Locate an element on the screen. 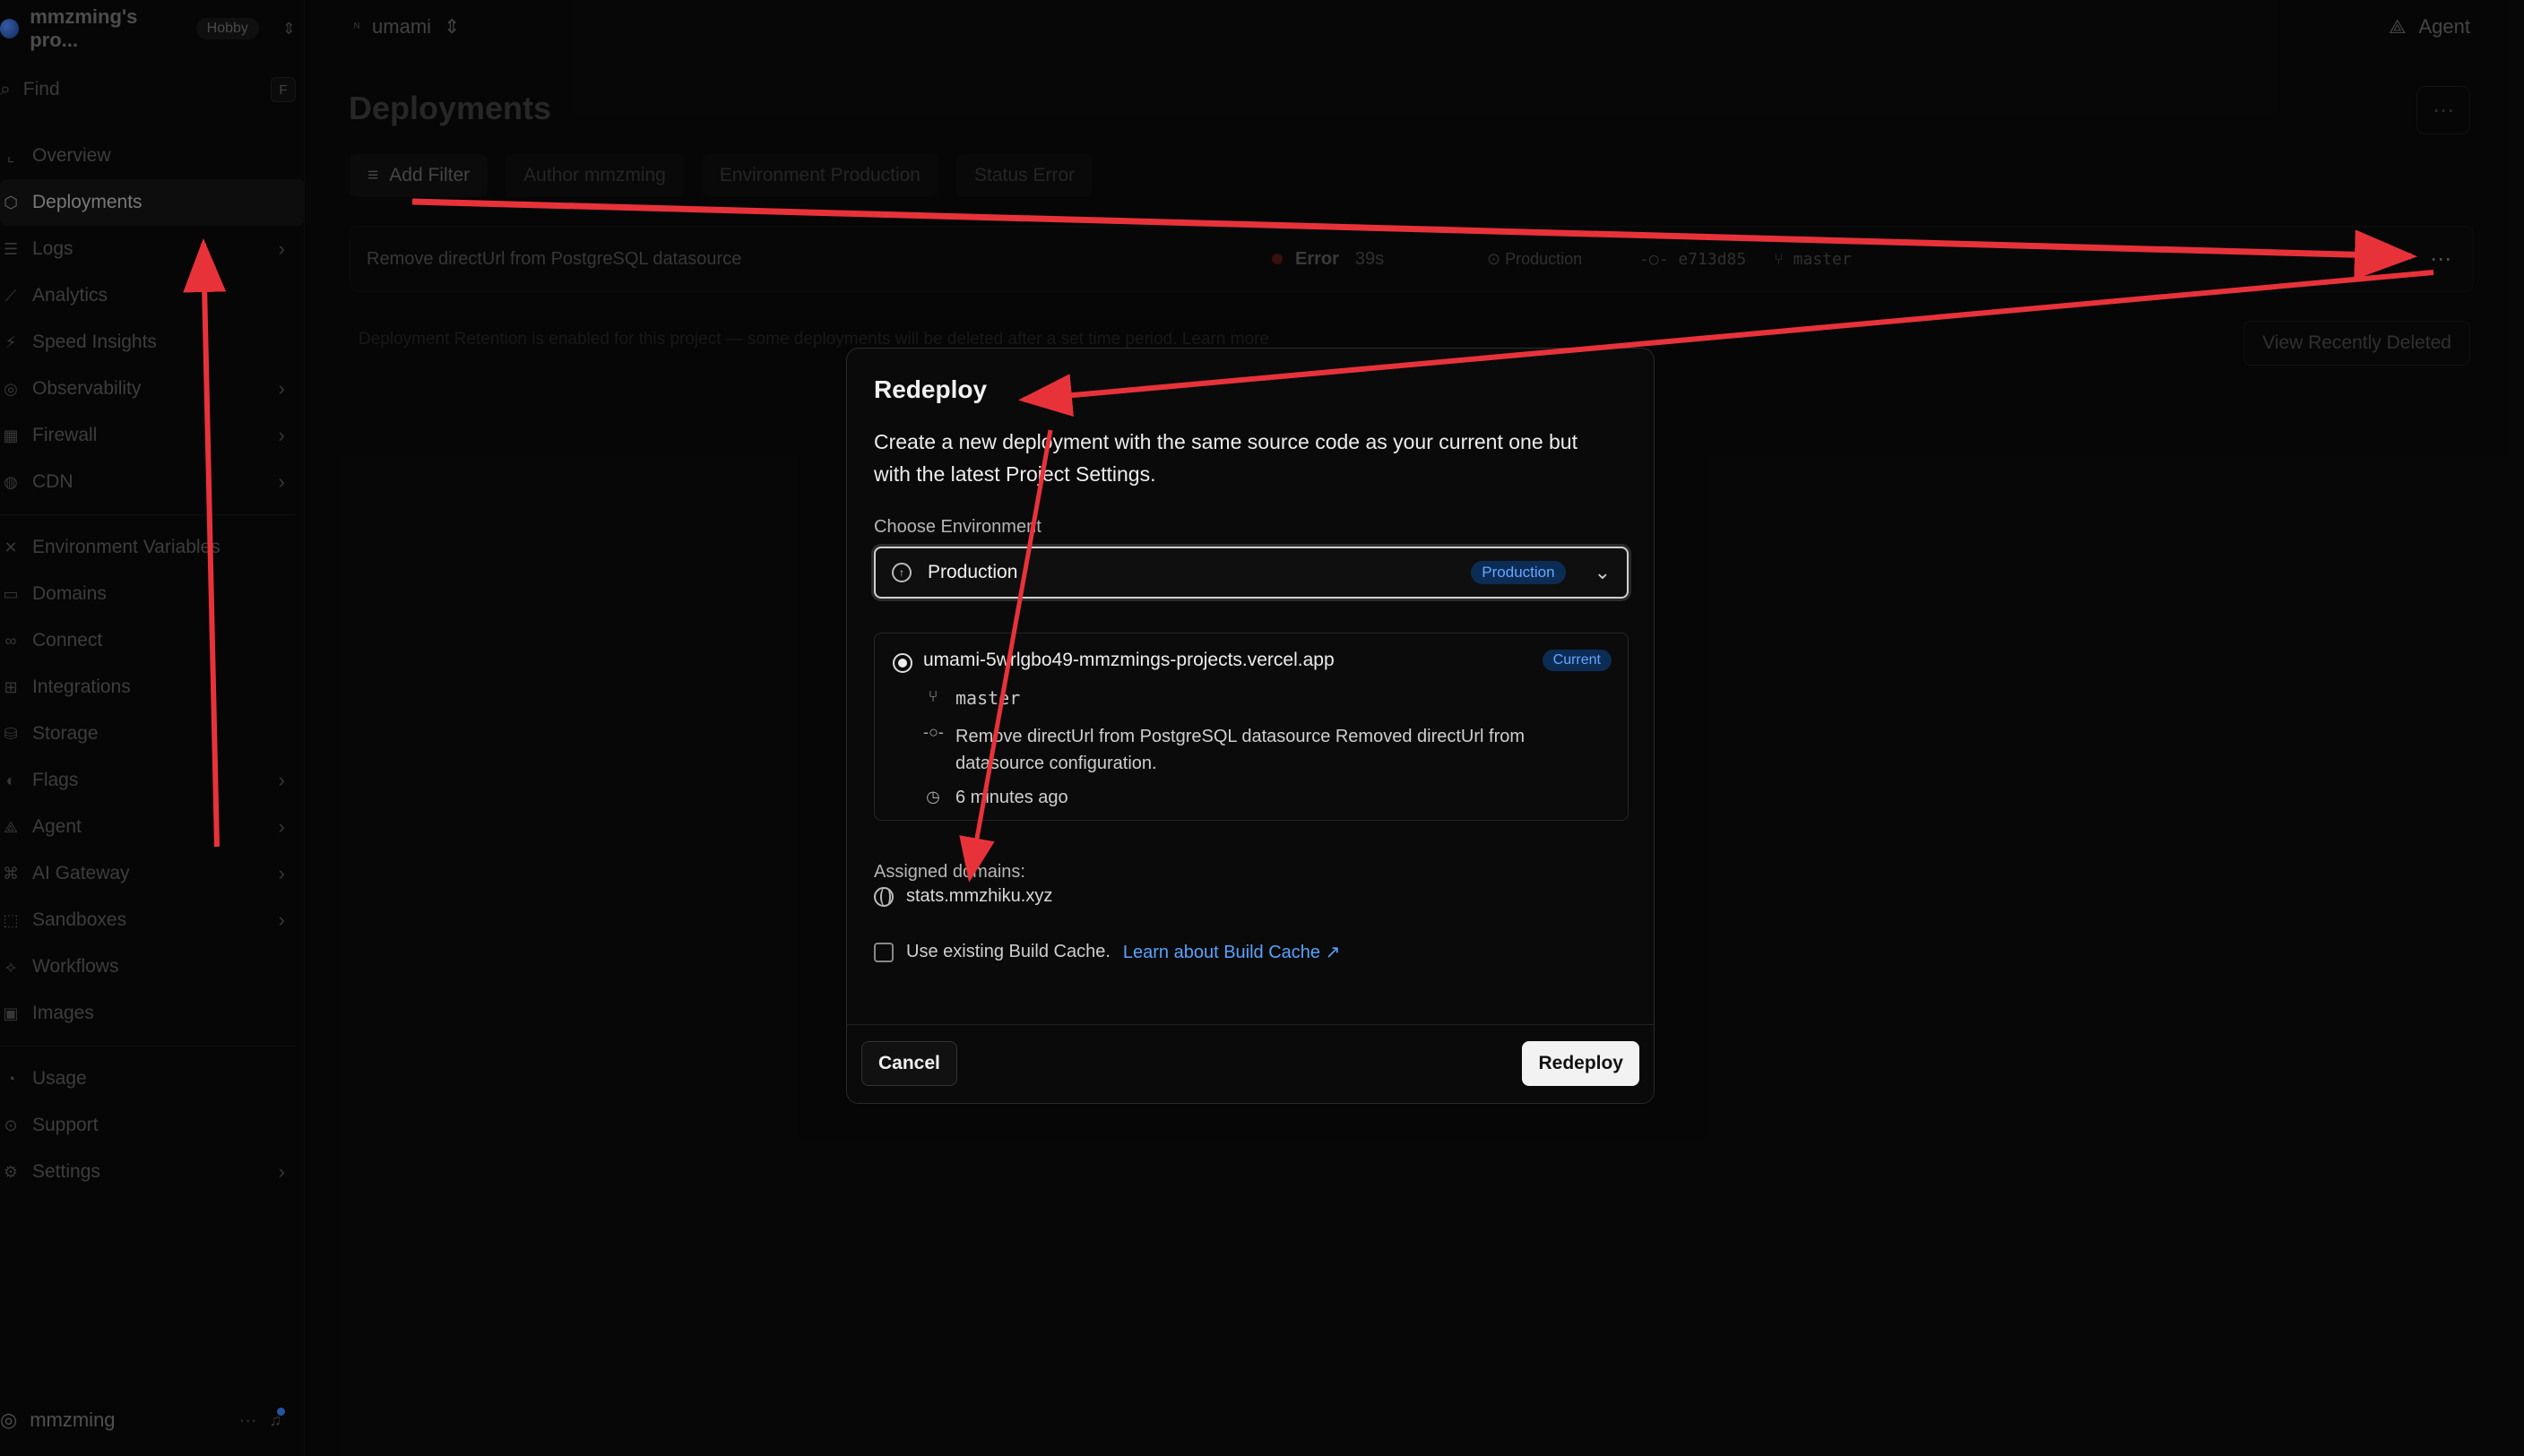 This screenshot has width=2524, height=1456. environment-select: ↑ Production Production ⌄ is located at coordinates (1252, 573).